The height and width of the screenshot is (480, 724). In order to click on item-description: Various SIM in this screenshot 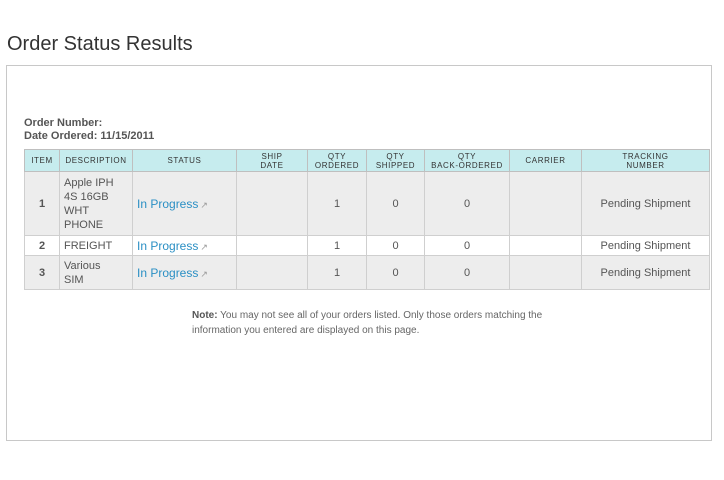, I will do `click(96, 272)`.